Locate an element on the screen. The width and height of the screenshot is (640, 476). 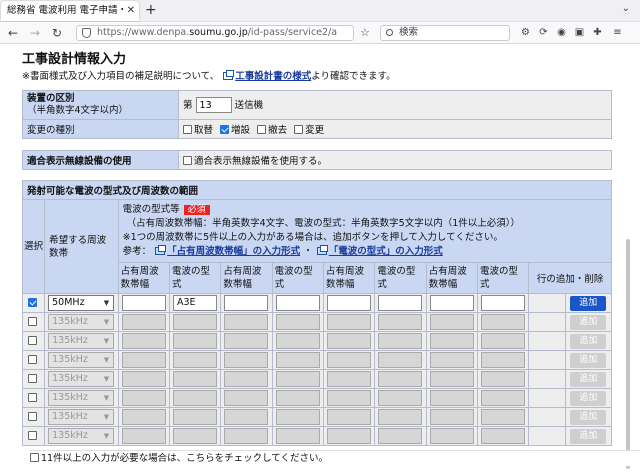
folder-icon: ▣ is located at coordinates (579, 32).